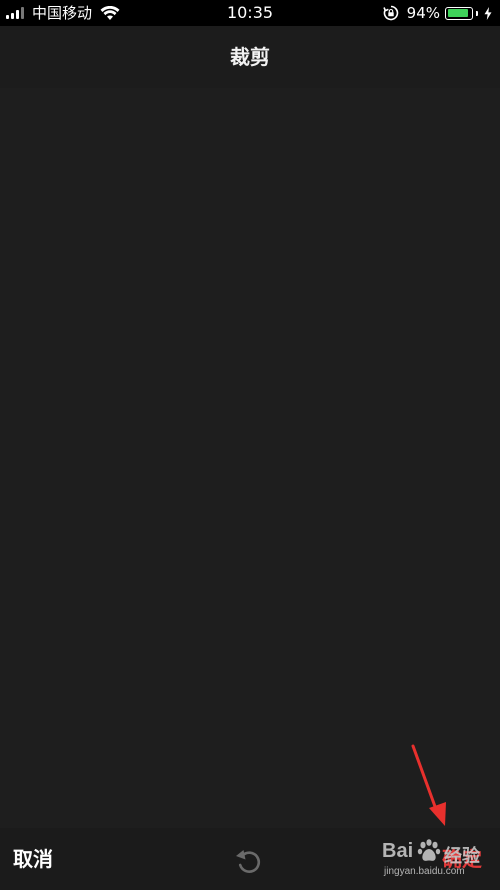 Image resolution: width=500 pixels, height=890 pixels. I want to click on cancel-button: 取消, so click(33, 859).